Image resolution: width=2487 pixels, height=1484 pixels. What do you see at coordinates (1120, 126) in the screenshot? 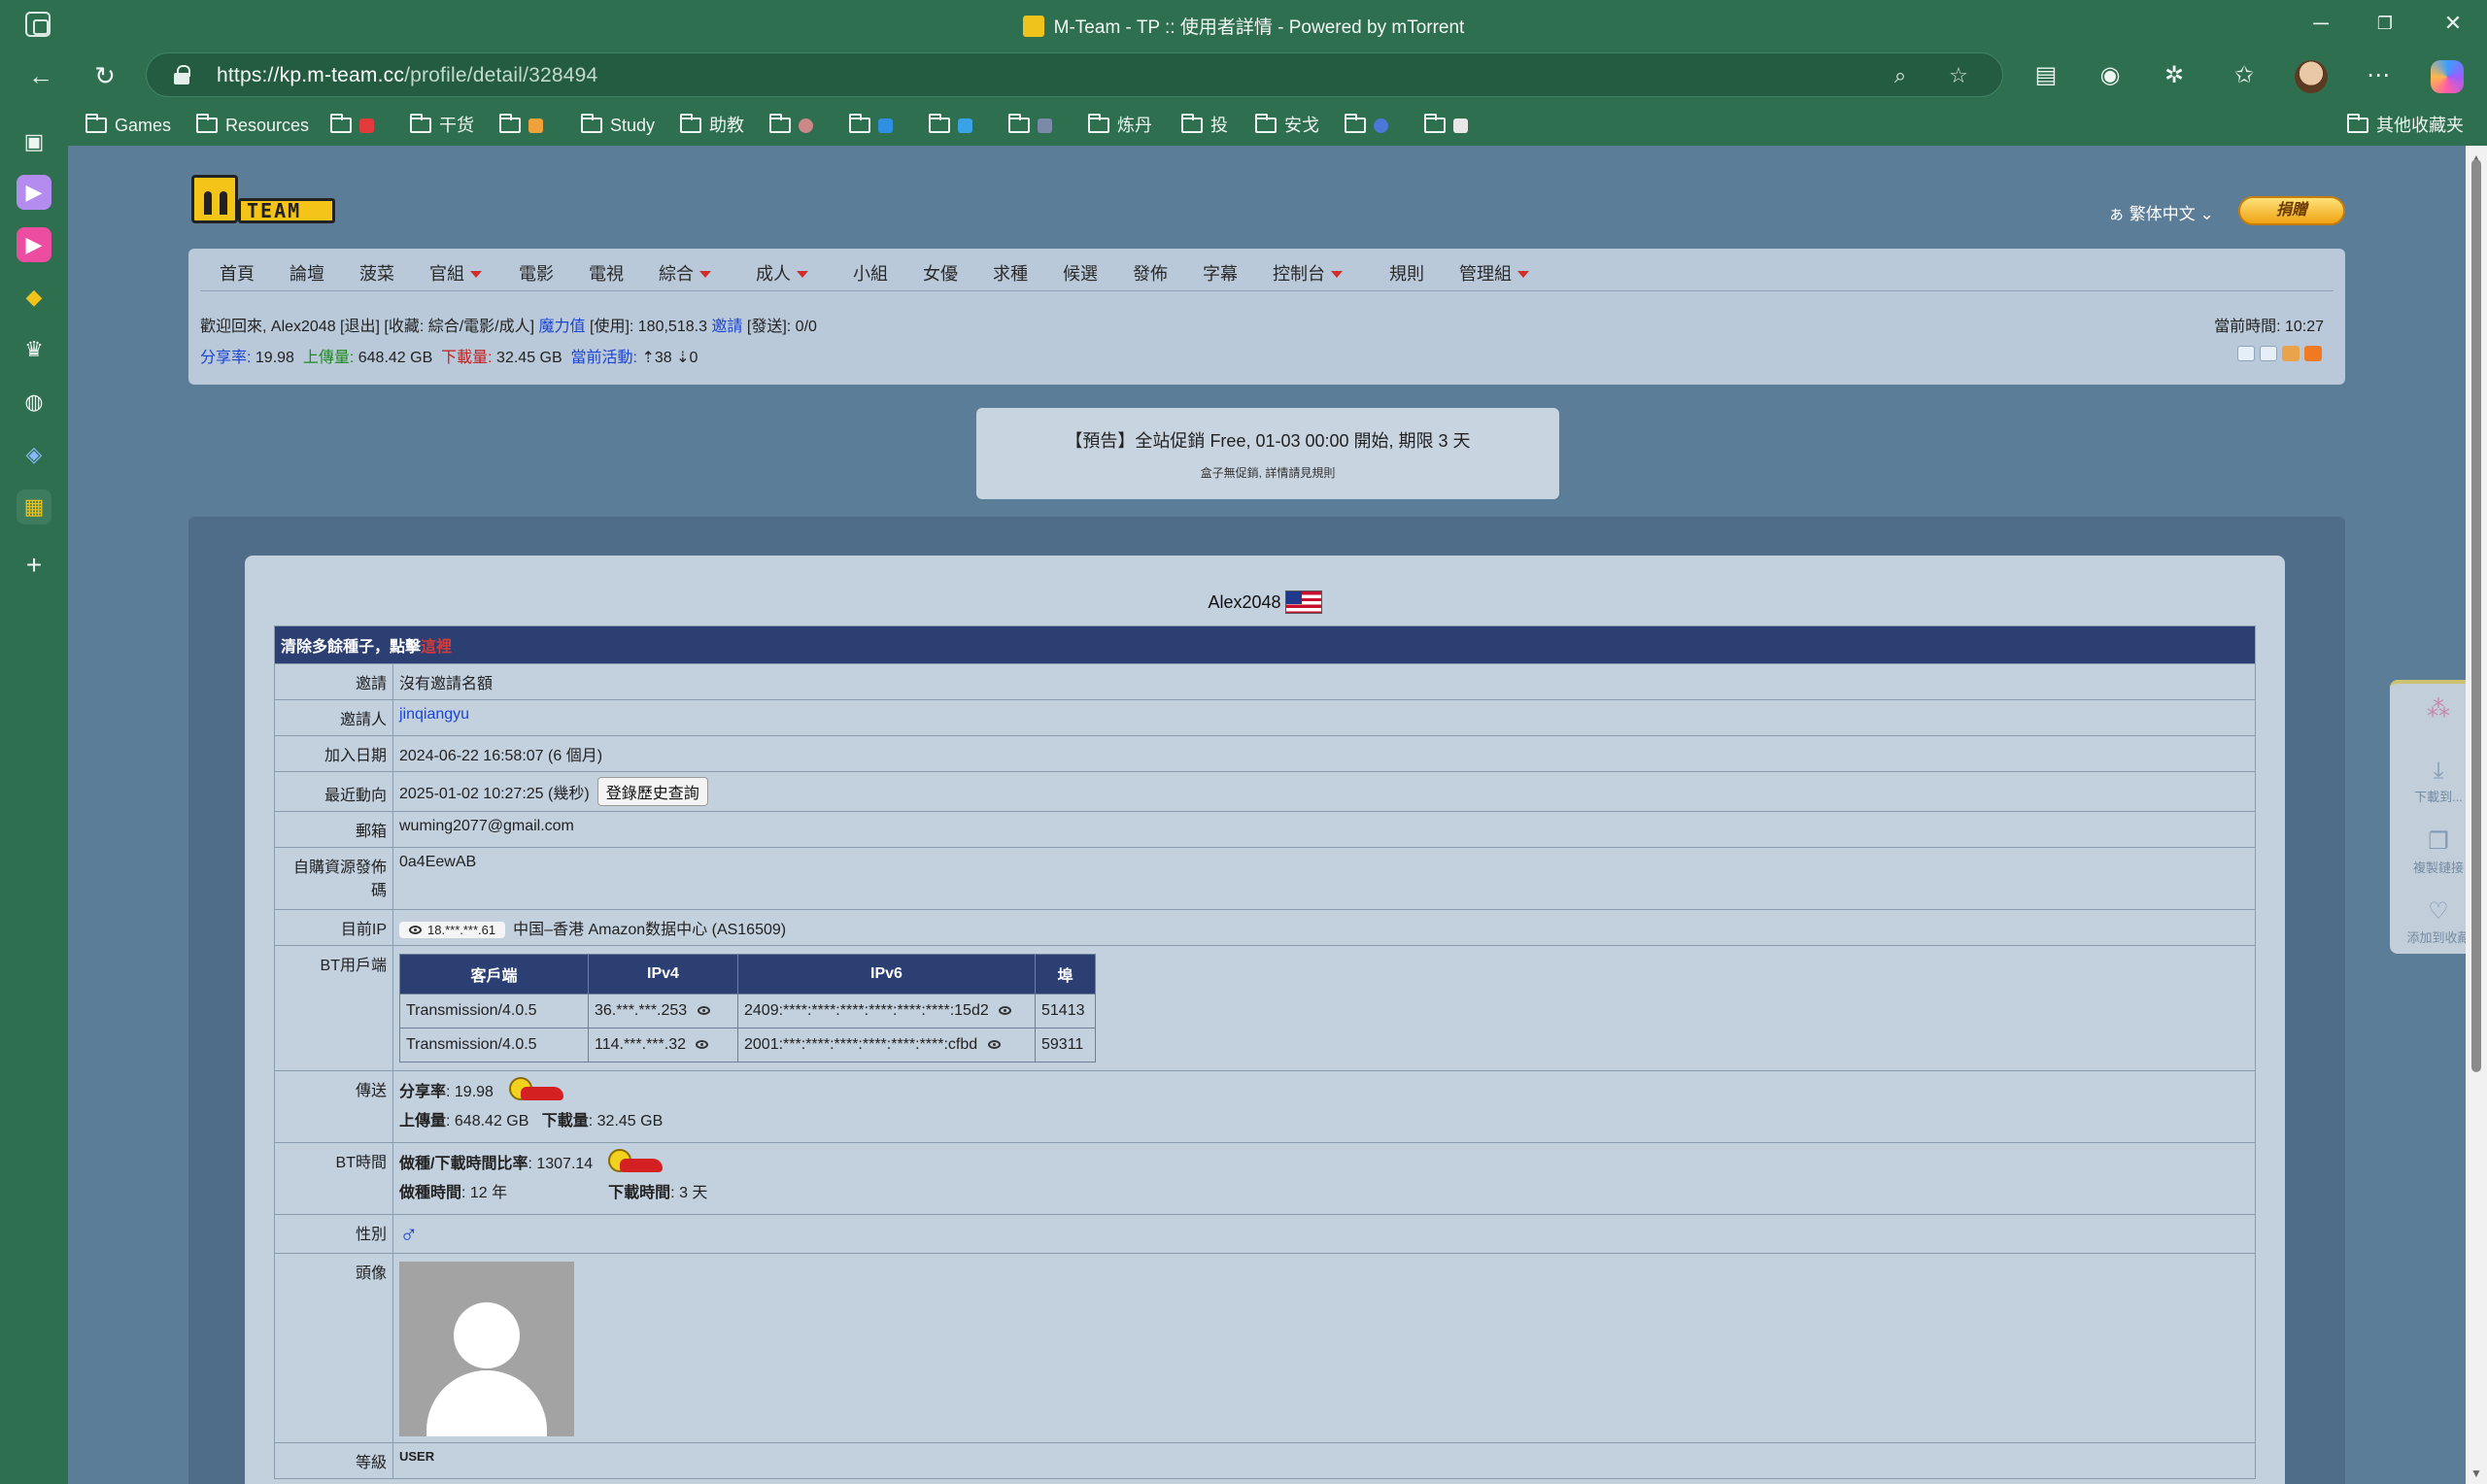
I see `bookmark-folder: 炼丹` at bounding box center [1120, 126].